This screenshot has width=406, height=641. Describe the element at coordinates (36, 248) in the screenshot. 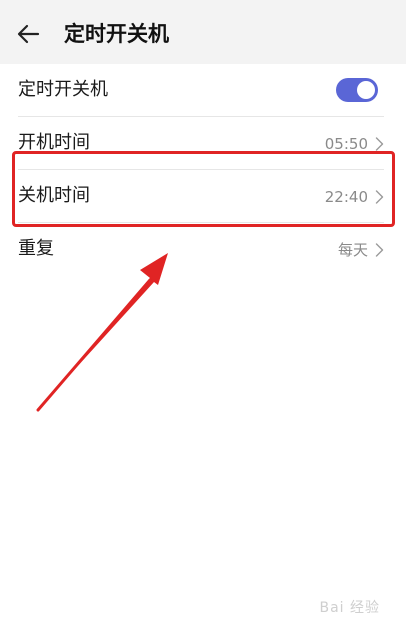

I see `repeat-label: 重复` at that location.